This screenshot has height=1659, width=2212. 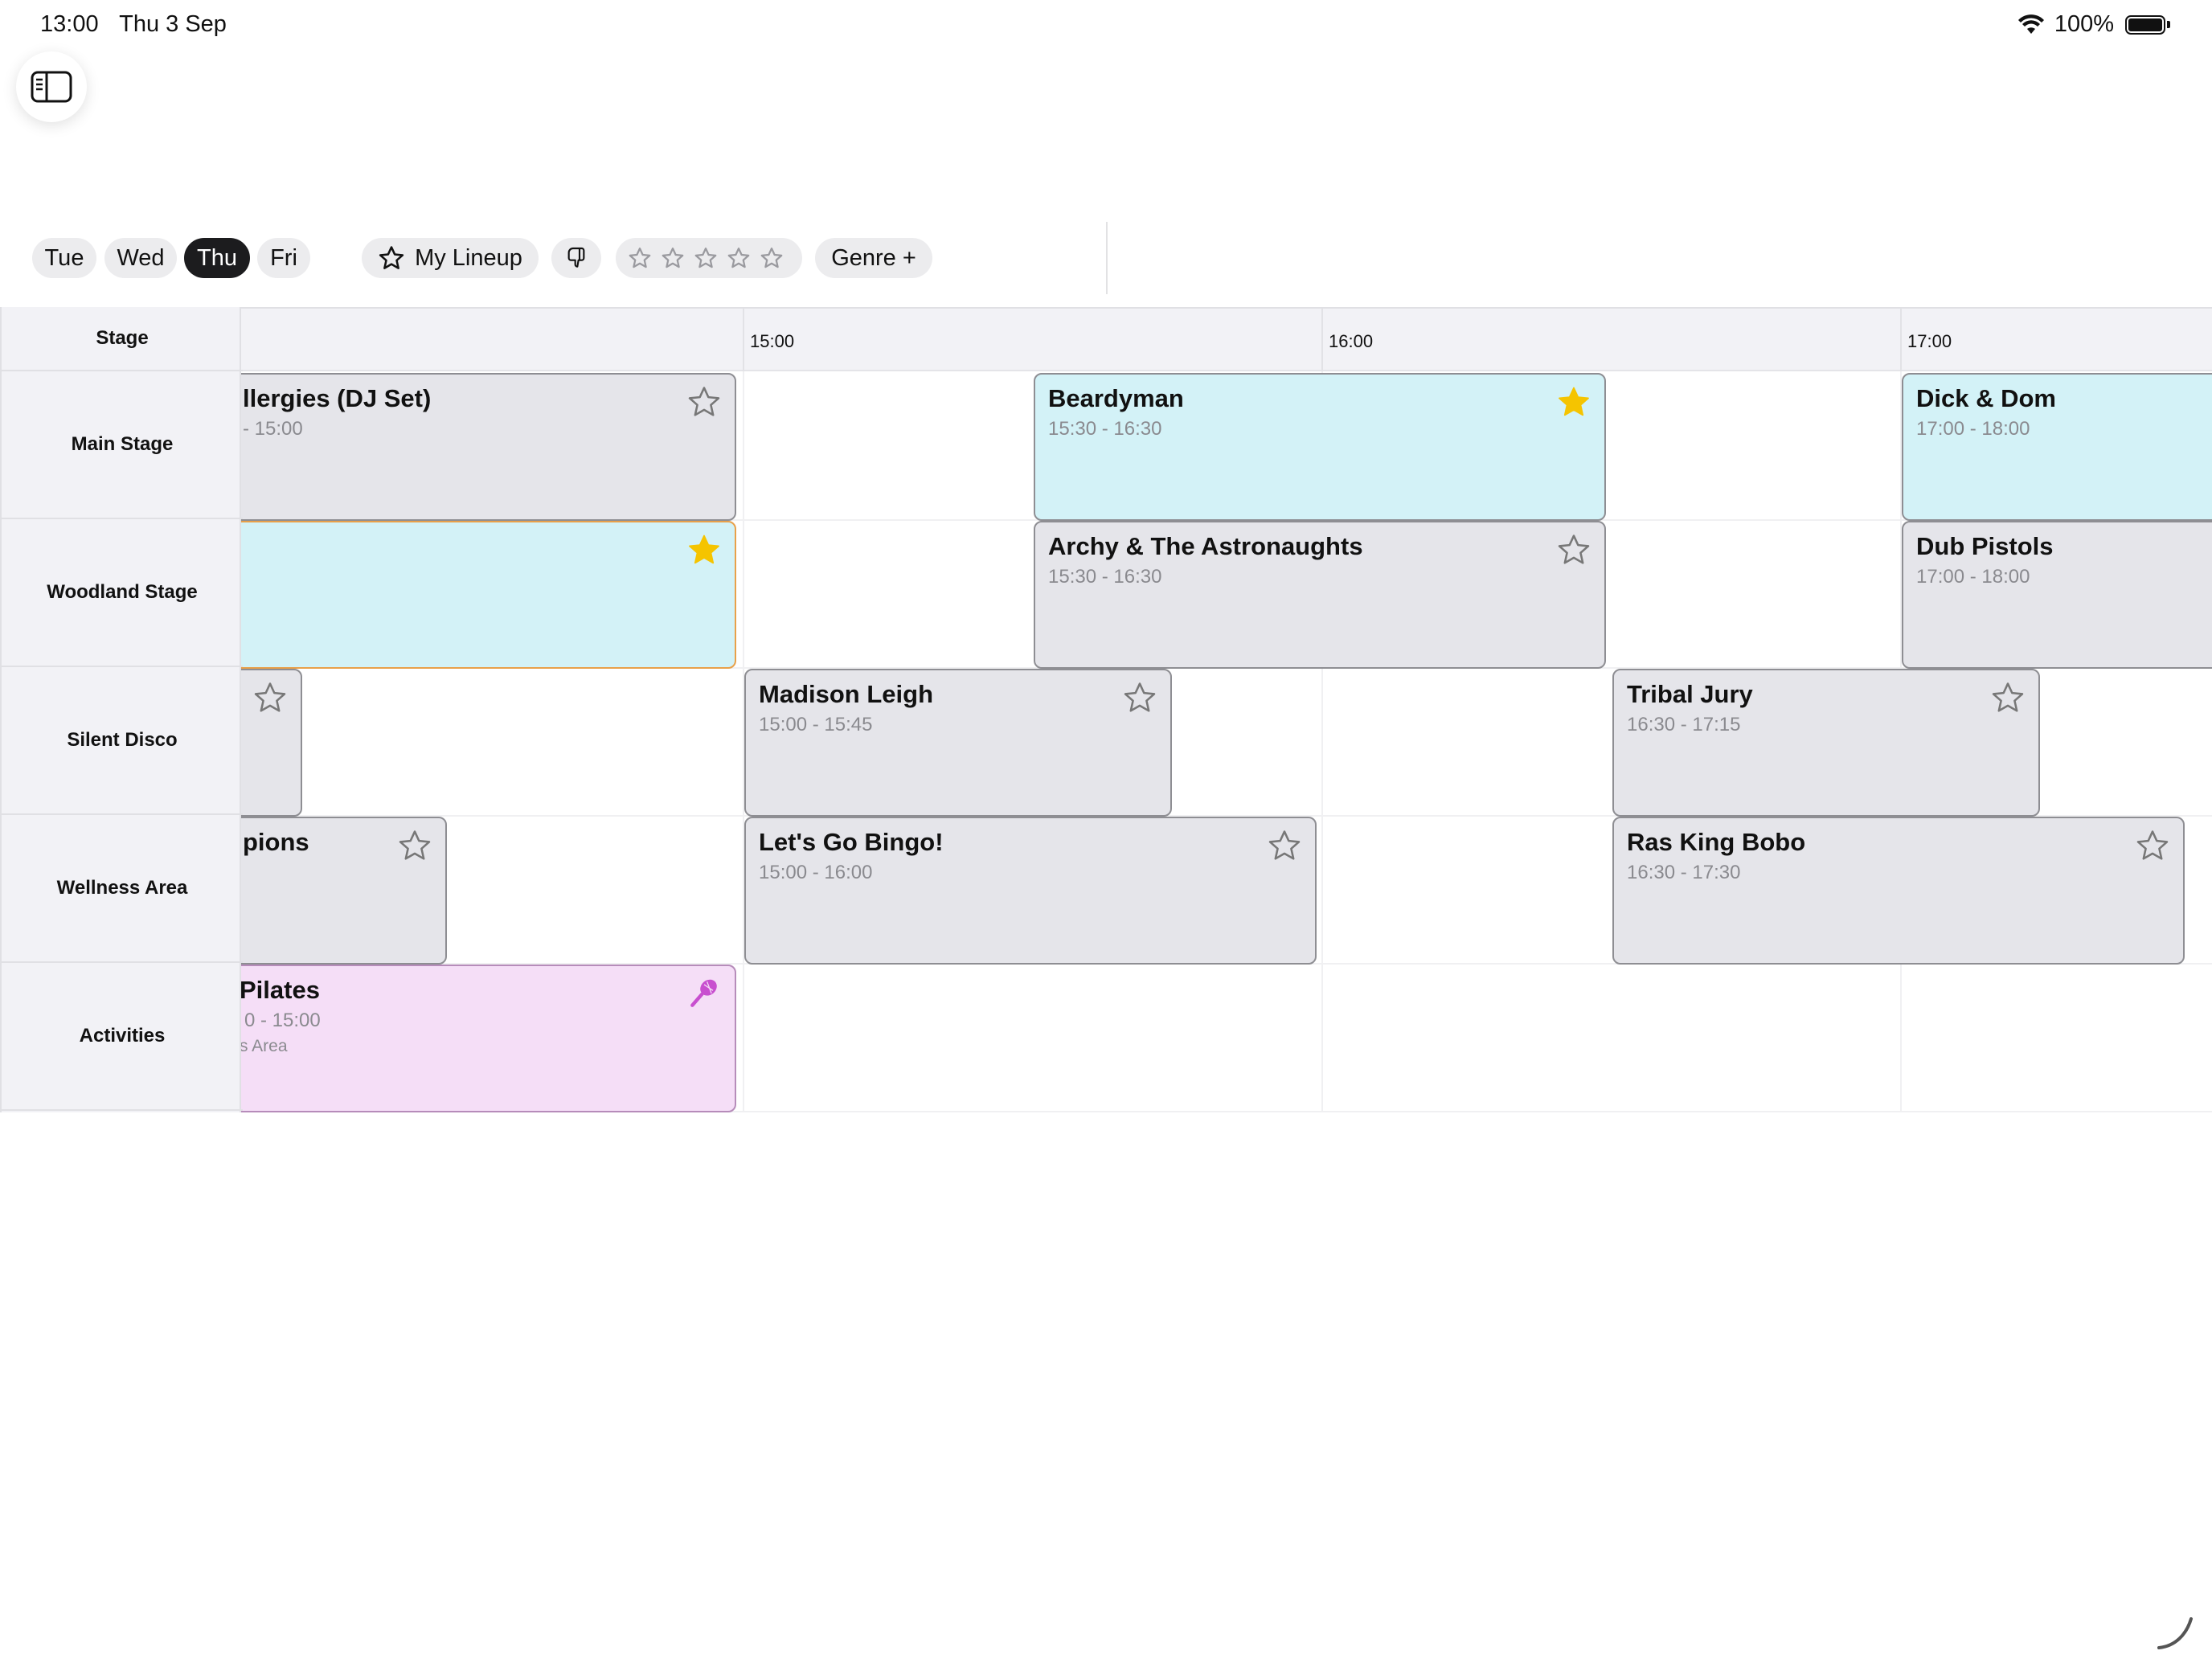 I want to click on event-card: Tribal Jury 16:30 - 17:15, so click(x=1826, y=743).